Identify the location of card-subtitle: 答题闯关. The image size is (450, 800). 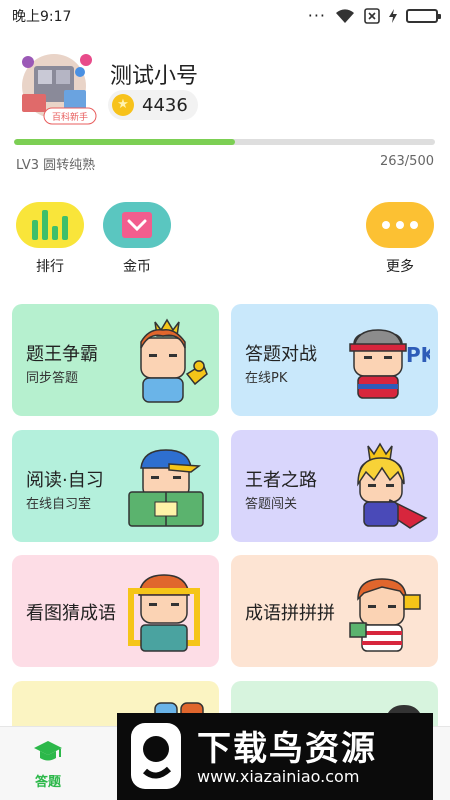
(271, 504).